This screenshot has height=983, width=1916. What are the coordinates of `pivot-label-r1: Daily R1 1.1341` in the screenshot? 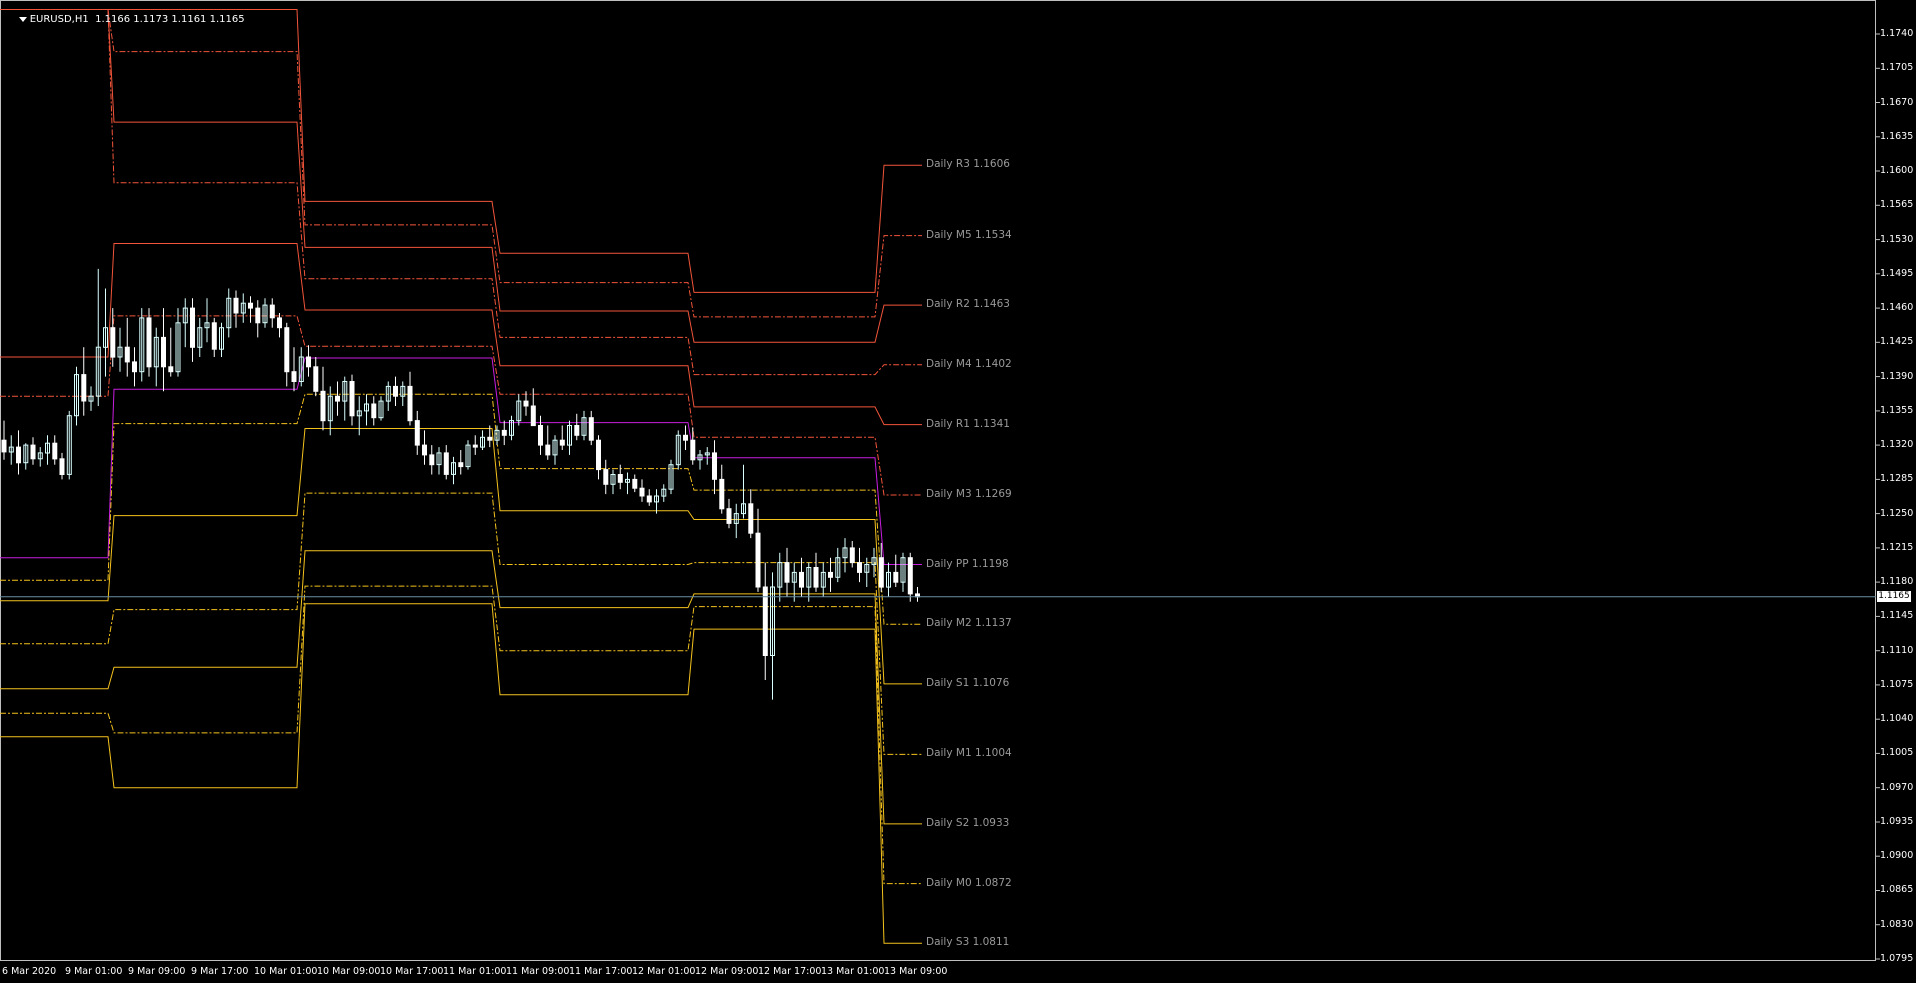 It's located at (968, 424).